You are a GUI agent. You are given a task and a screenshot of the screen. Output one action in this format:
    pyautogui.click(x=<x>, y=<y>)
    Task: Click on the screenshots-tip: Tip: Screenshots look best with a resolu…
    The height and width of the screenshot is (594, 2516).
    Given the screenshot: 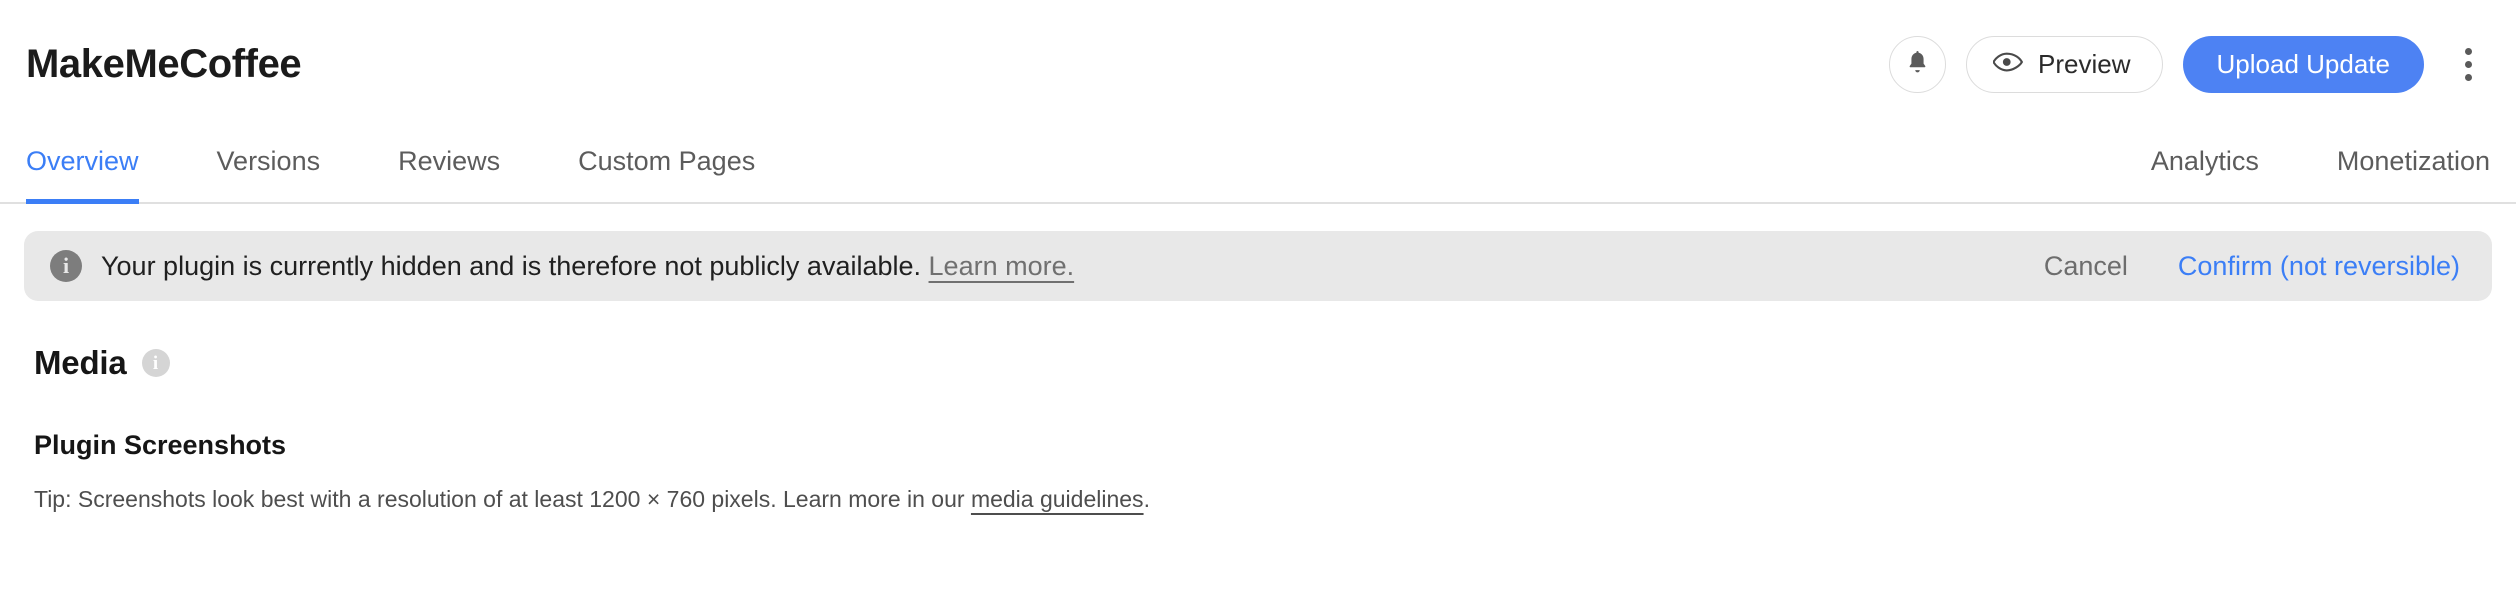 What is the action you would take?
    pyautogui.click(x=1258, y=499)
    